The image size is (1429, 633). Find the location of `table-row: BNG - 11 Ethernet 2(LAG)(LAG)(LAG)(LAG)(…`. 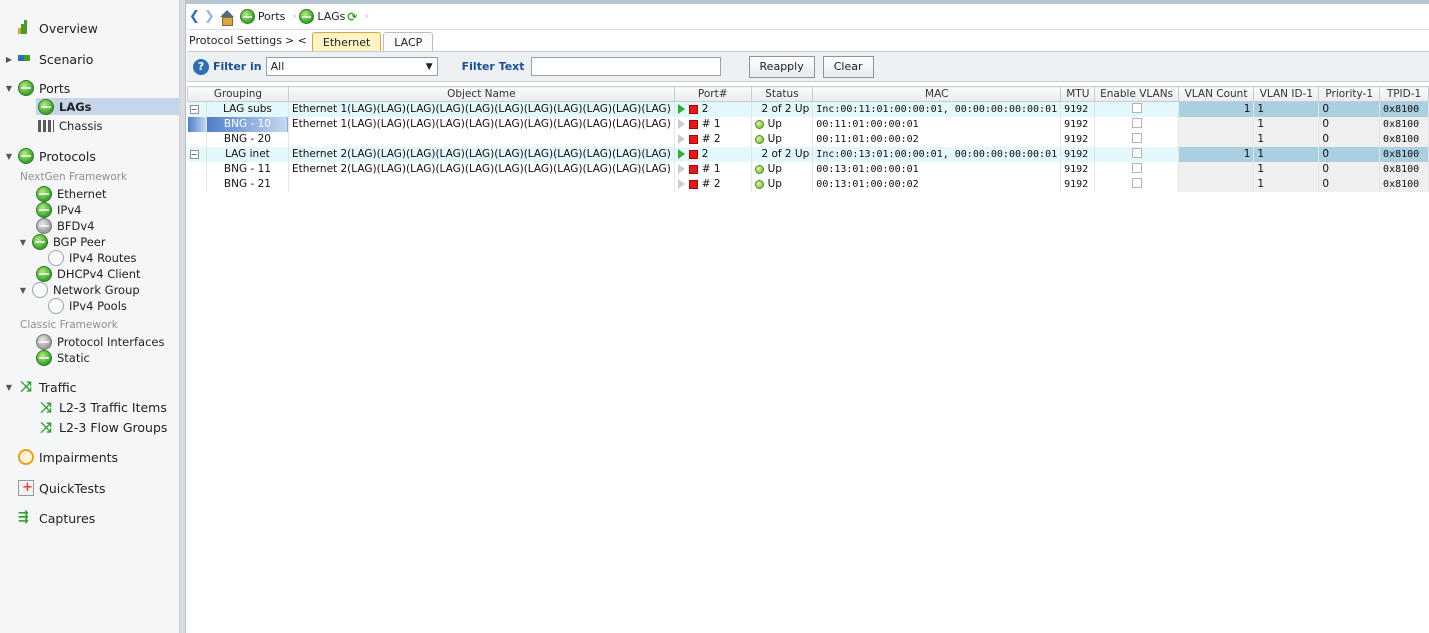

table-row: BNG - 11 Ethernet 2(LAG)(LAG)(LAG)(LAG)(… is located at coordinates (808, 169).